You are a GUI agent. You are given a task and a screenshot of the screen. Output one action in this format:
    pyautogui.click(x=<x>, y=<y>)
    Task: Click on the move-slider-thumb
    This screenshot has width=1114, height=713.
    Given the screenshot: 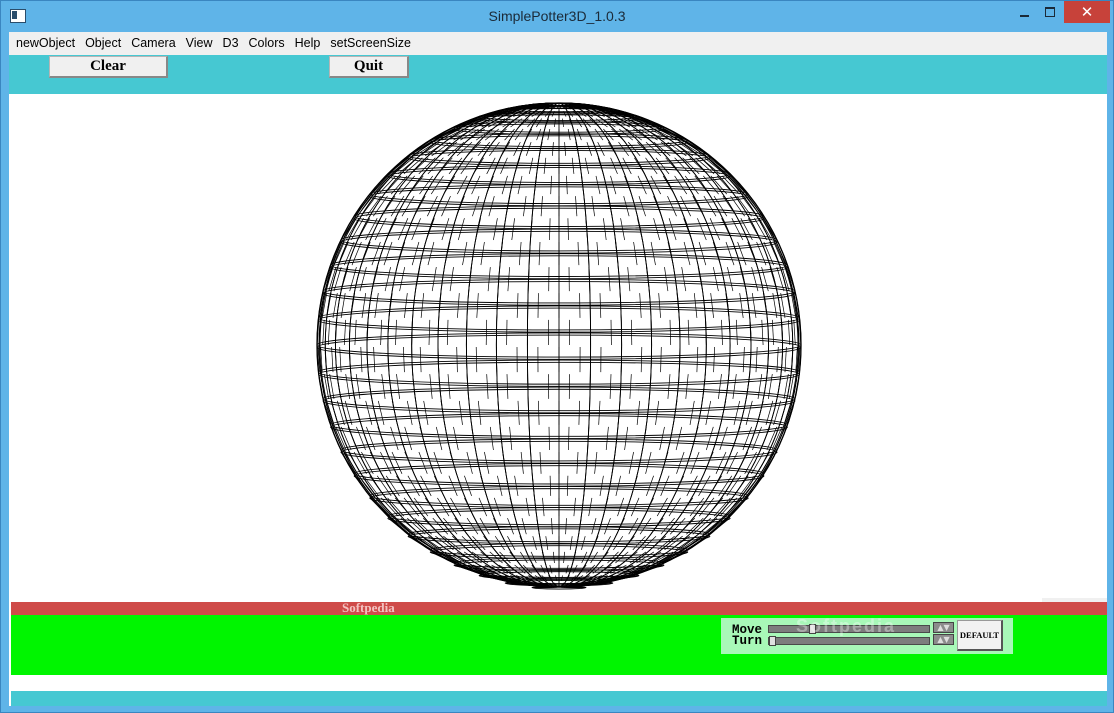 What is the action you would take?
    pyautogui.click(x=812, y=629)
    